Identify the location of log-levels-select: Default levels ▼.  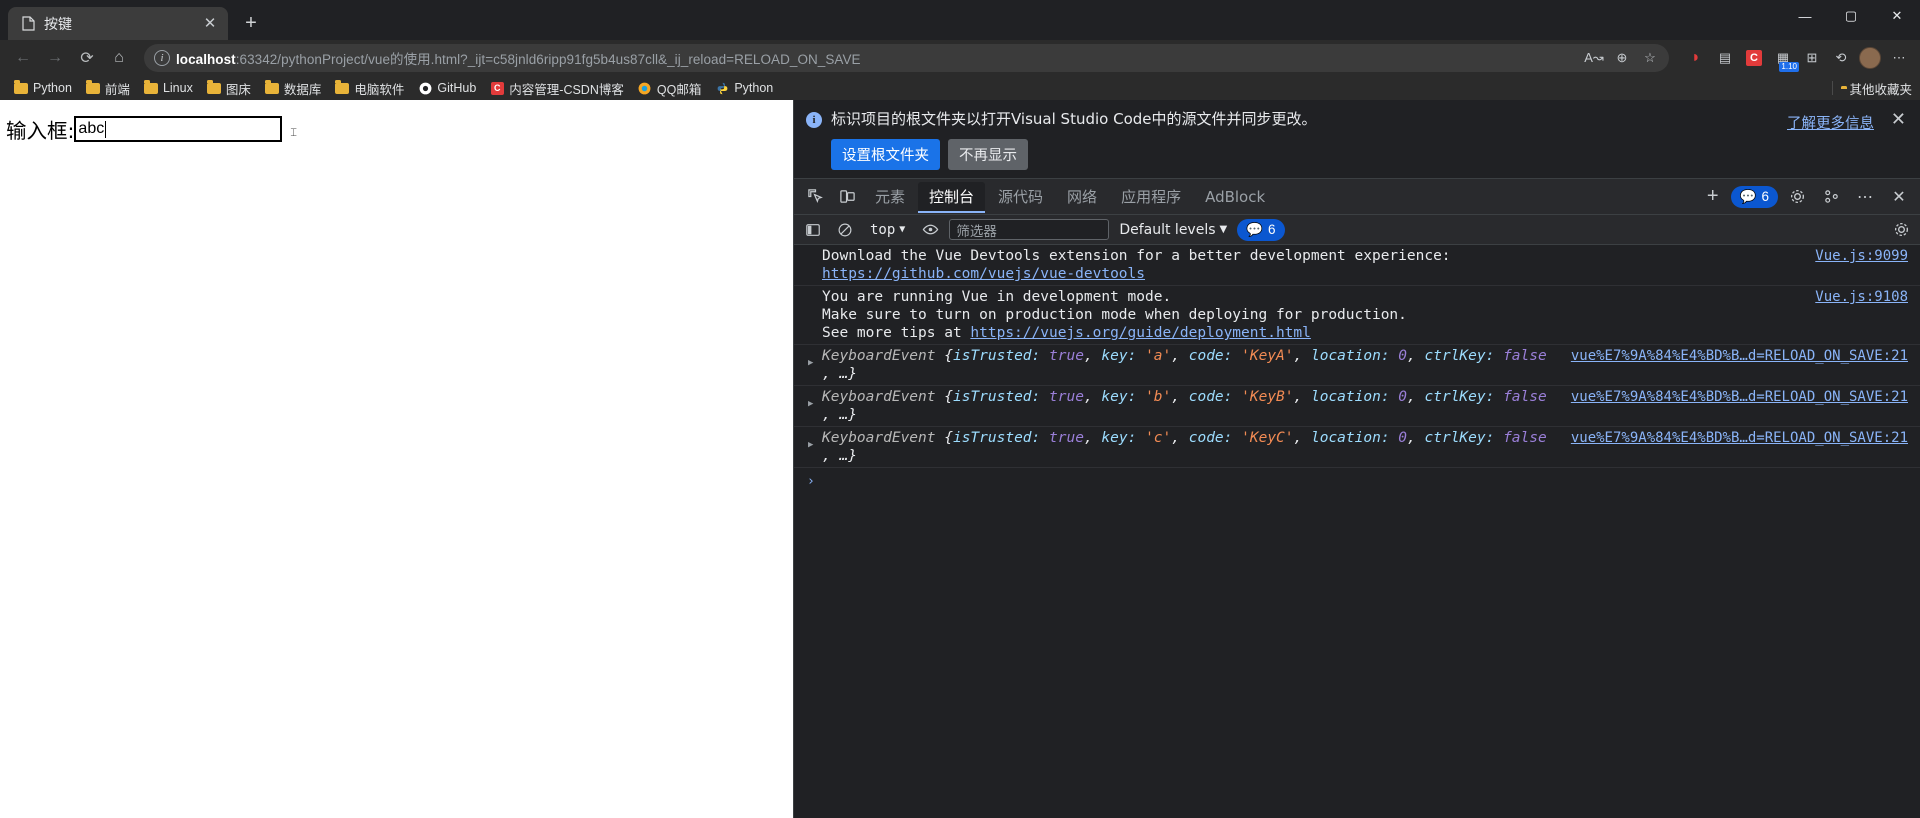
(1173, 230).